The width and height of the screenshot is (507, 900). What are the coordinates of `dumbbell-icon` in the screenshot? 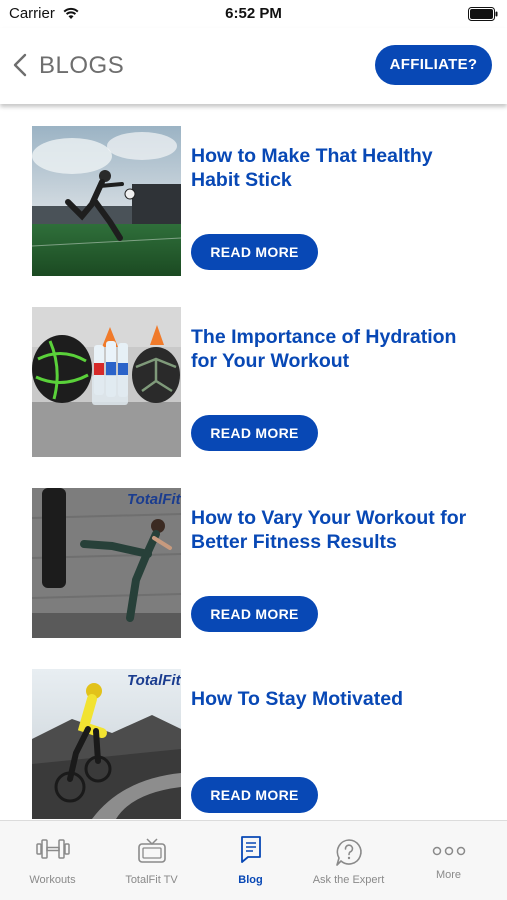 It's located at (52, 849).